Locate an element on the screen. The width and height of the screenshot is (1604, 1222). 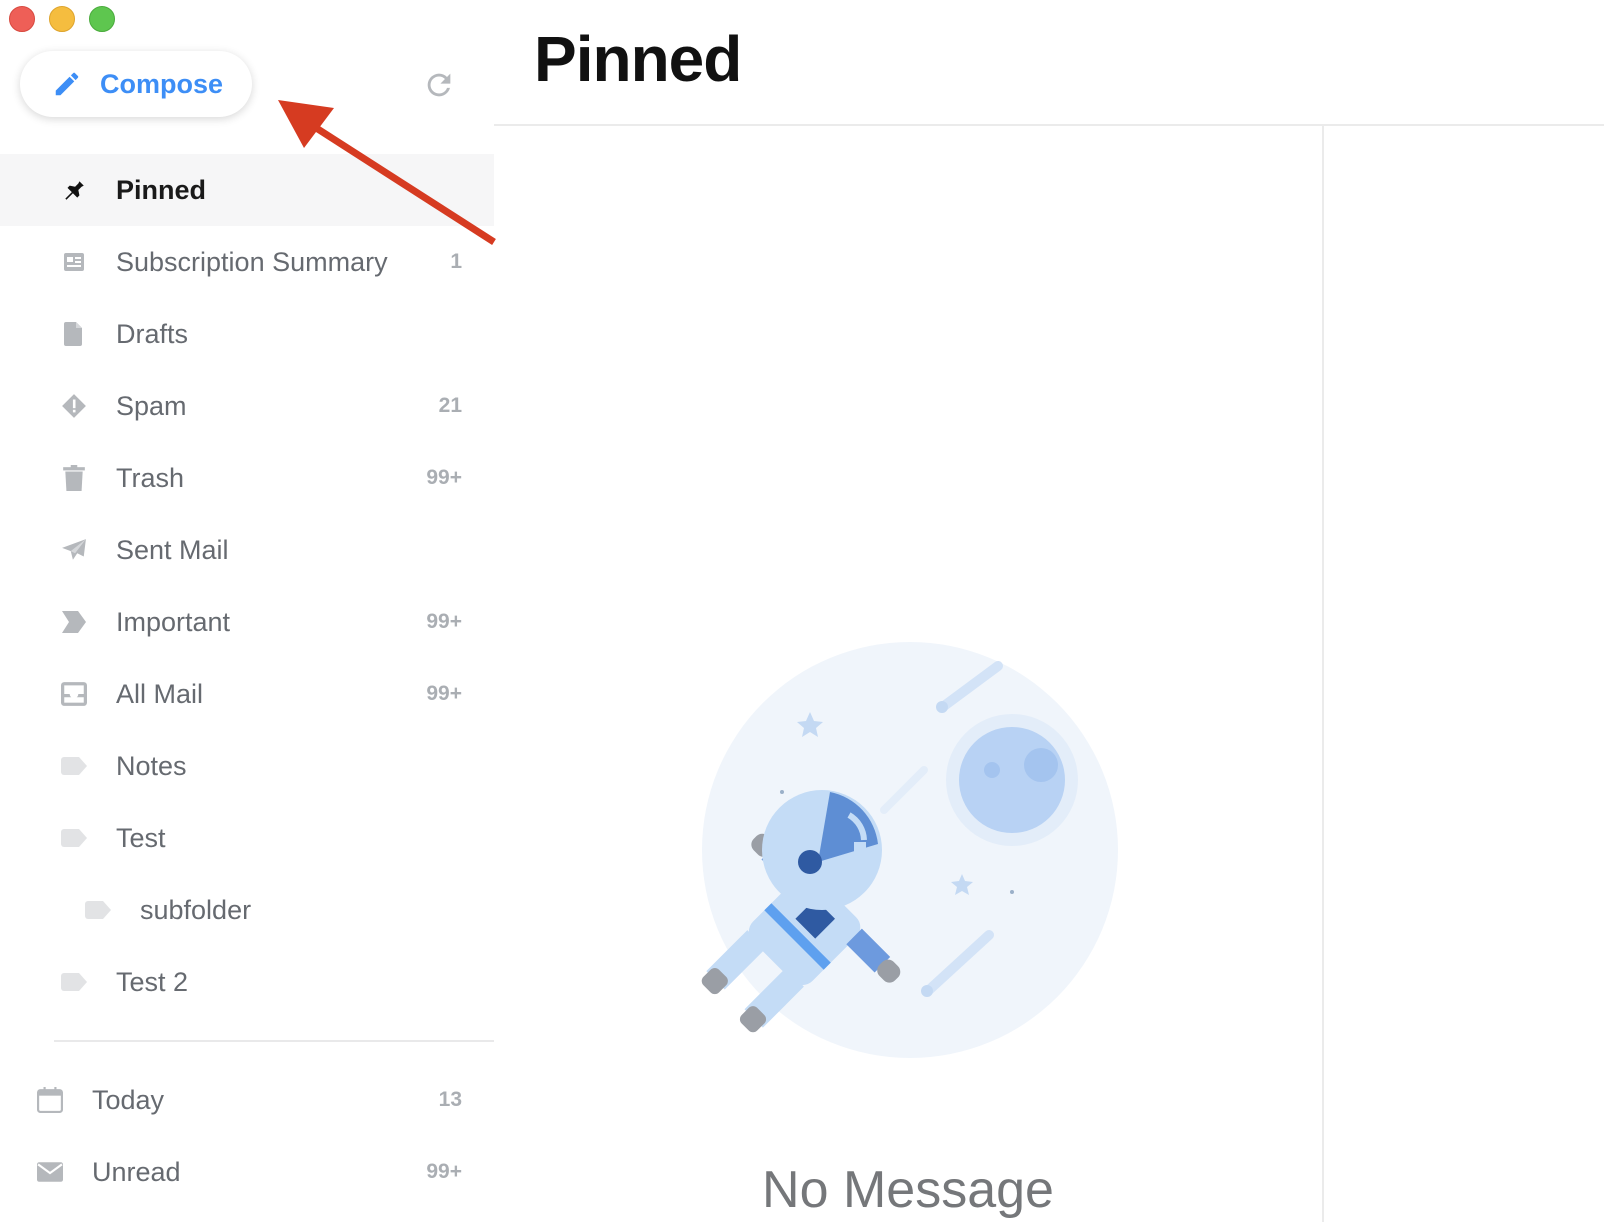
annotation-arrow is located at coordinates (387, 172).